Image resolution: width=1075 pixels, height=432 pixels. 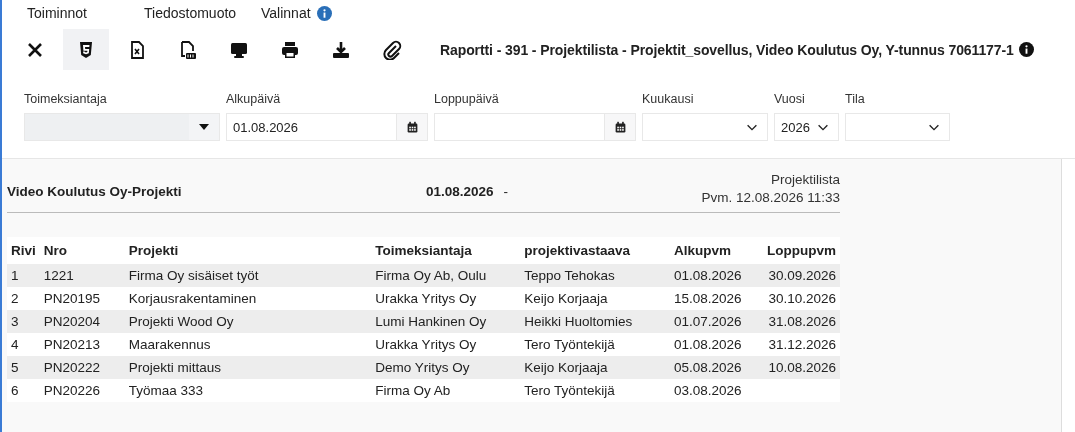 What do you see at coordinates (446, 390) in the screenshot?
I see `table-cell: Firma Oy Ab` at bounding box center [446, 390].